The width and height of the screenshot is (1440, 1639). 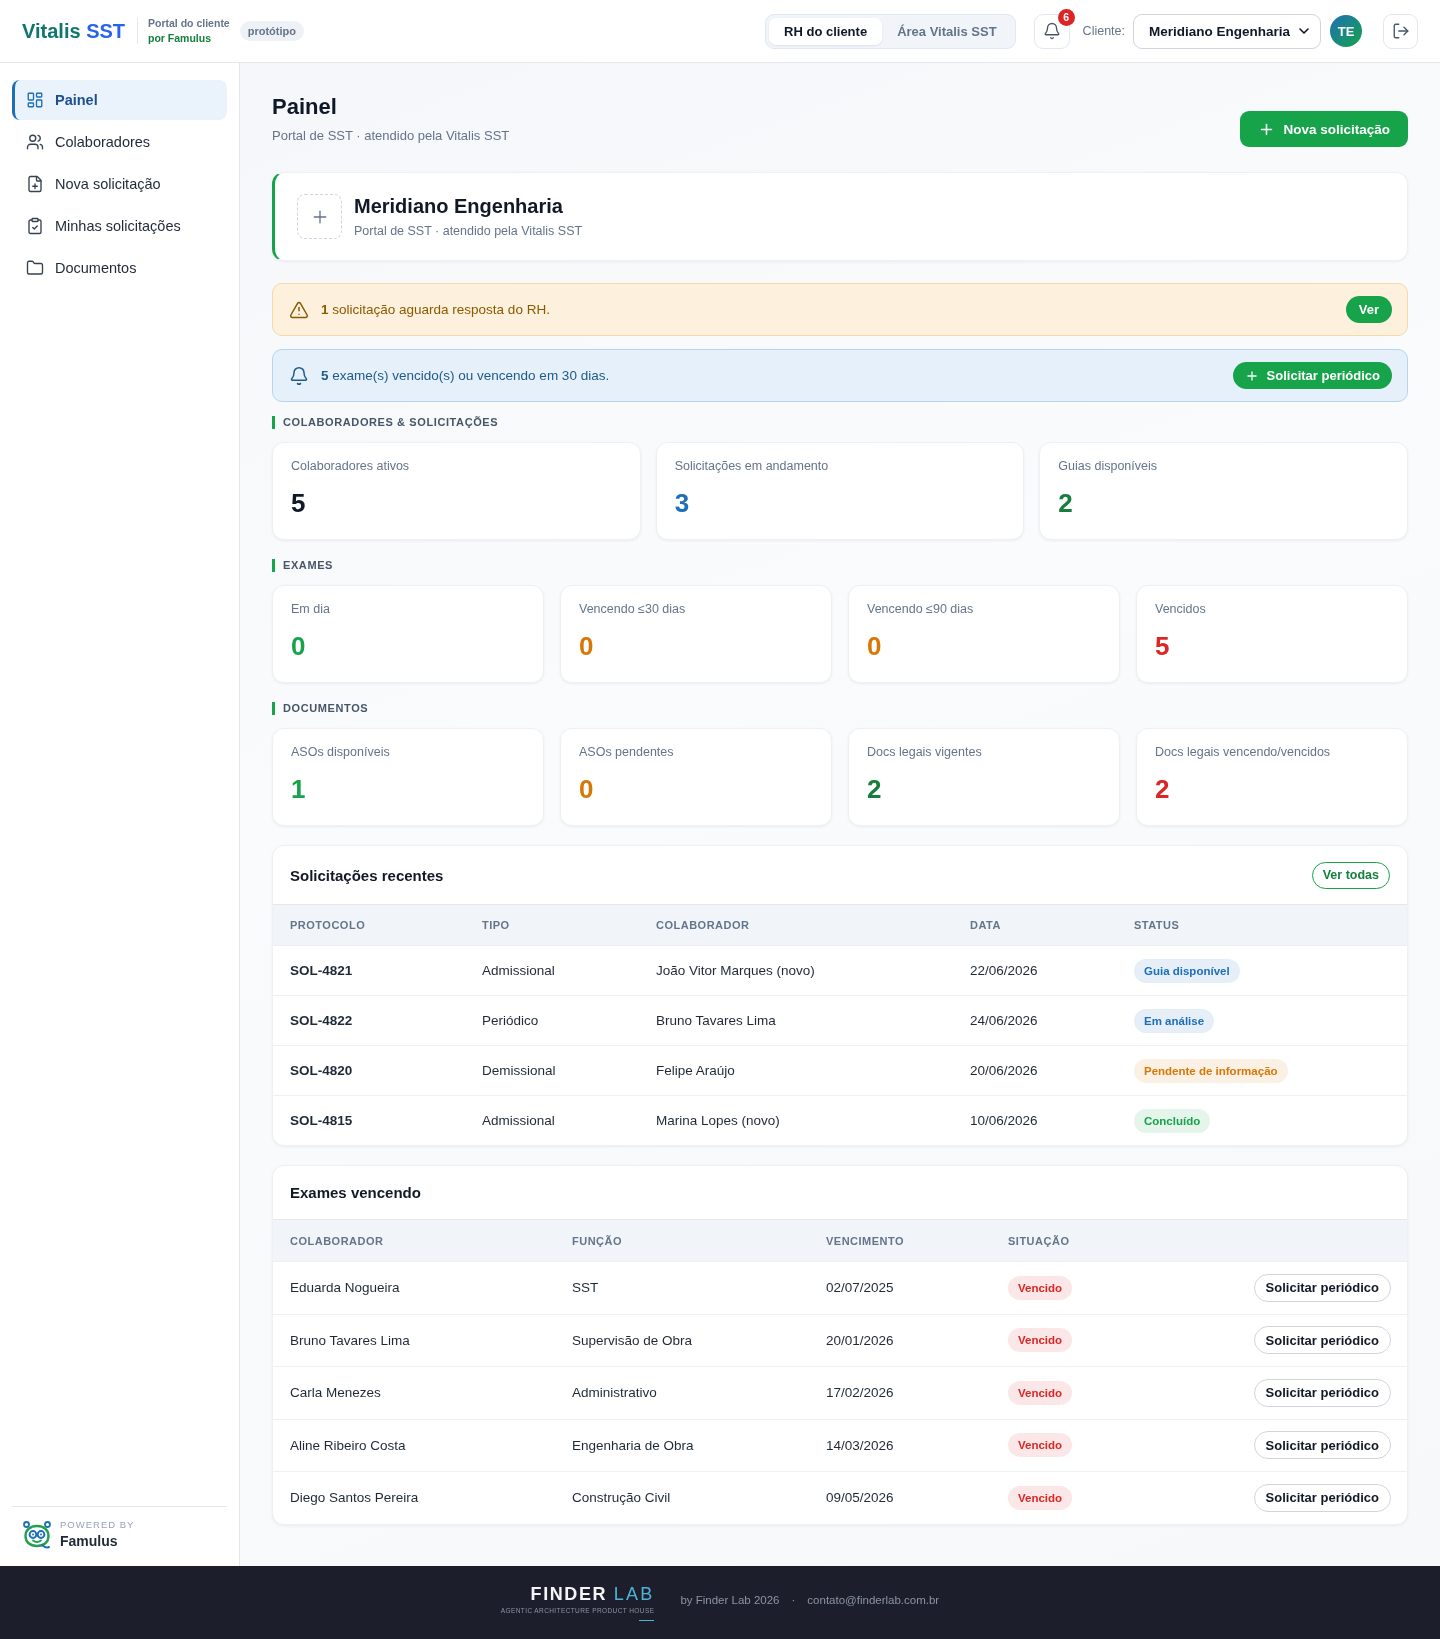 I want to click on notifications-button, so click(x=1051, y=31).